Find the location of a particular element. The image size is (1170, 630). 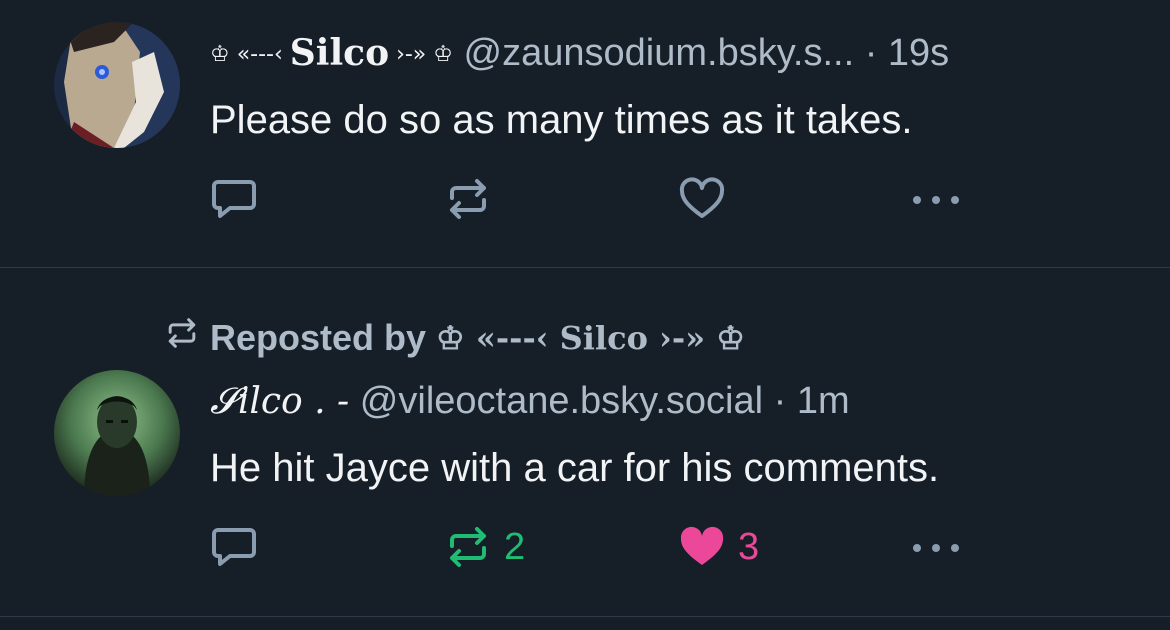

post-actions: 2 3 is located at coordinates (590, 547).